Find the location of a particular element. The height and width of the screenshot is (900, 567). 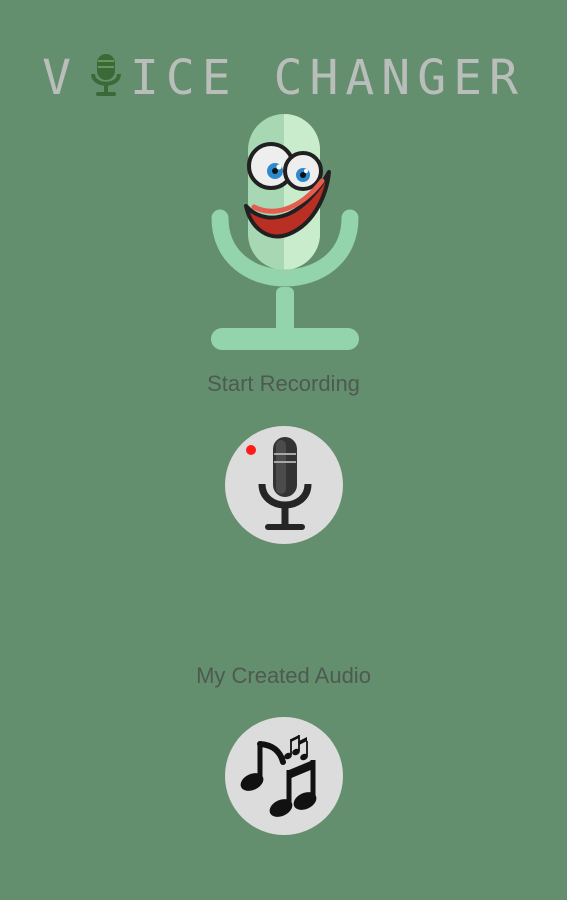

app-title: V ICE CHANGER is located at coordinates (283, 78).